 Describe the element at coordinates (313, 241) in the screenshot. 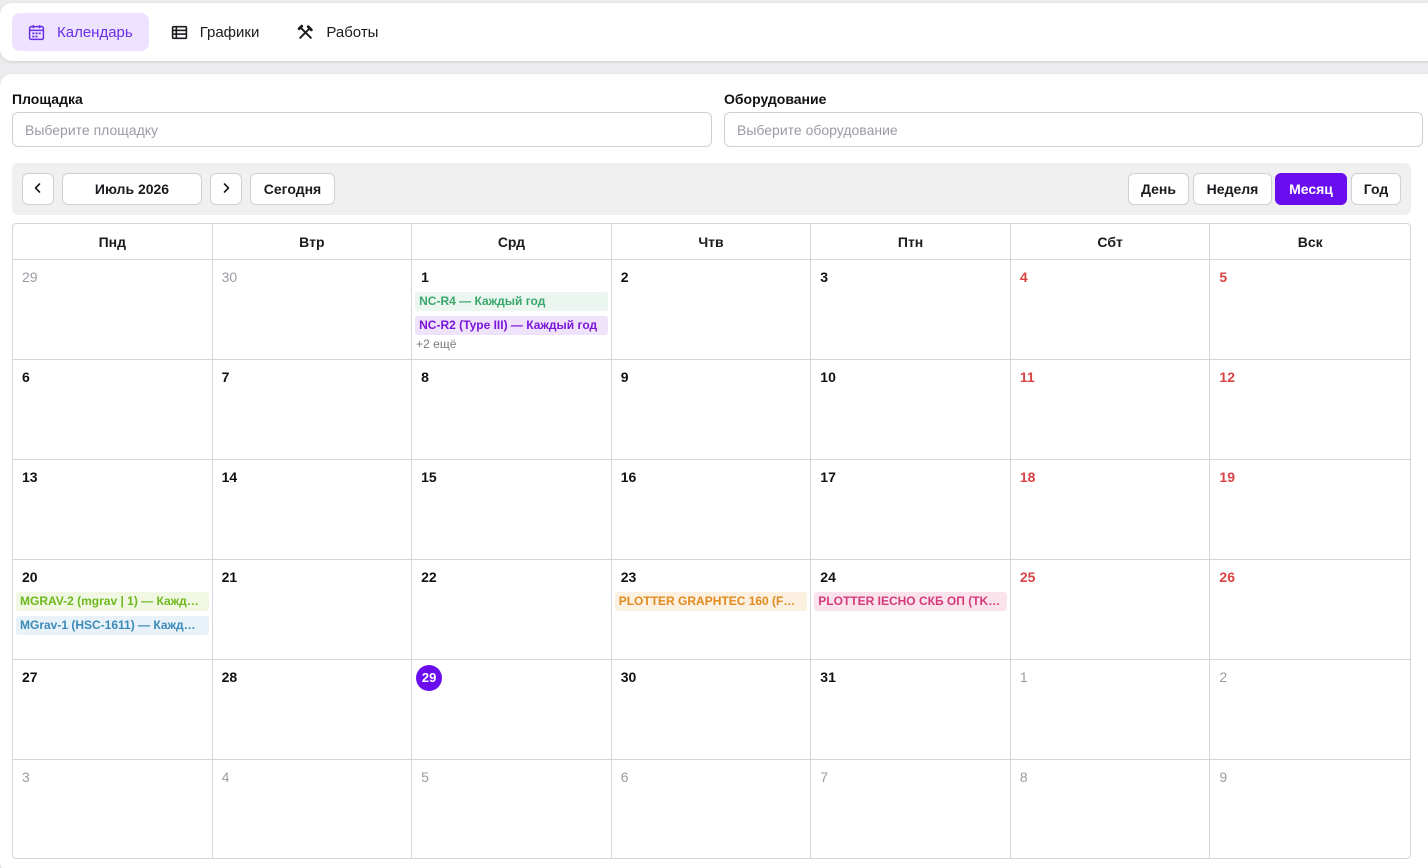

I see `weekday-label: Втр` at that location.